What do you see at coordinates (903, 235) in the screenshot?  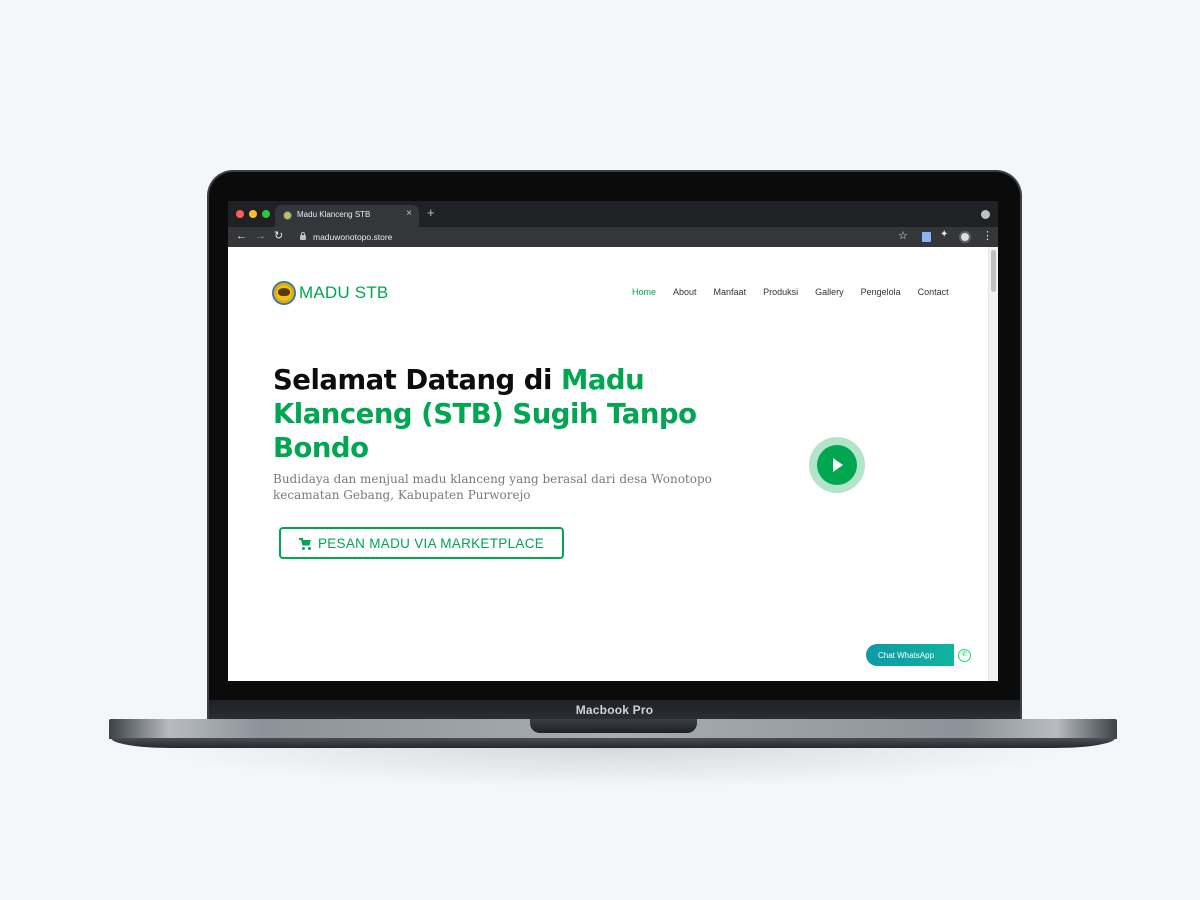 I see `star-icon: ☆` at bounding box center [903, 235].